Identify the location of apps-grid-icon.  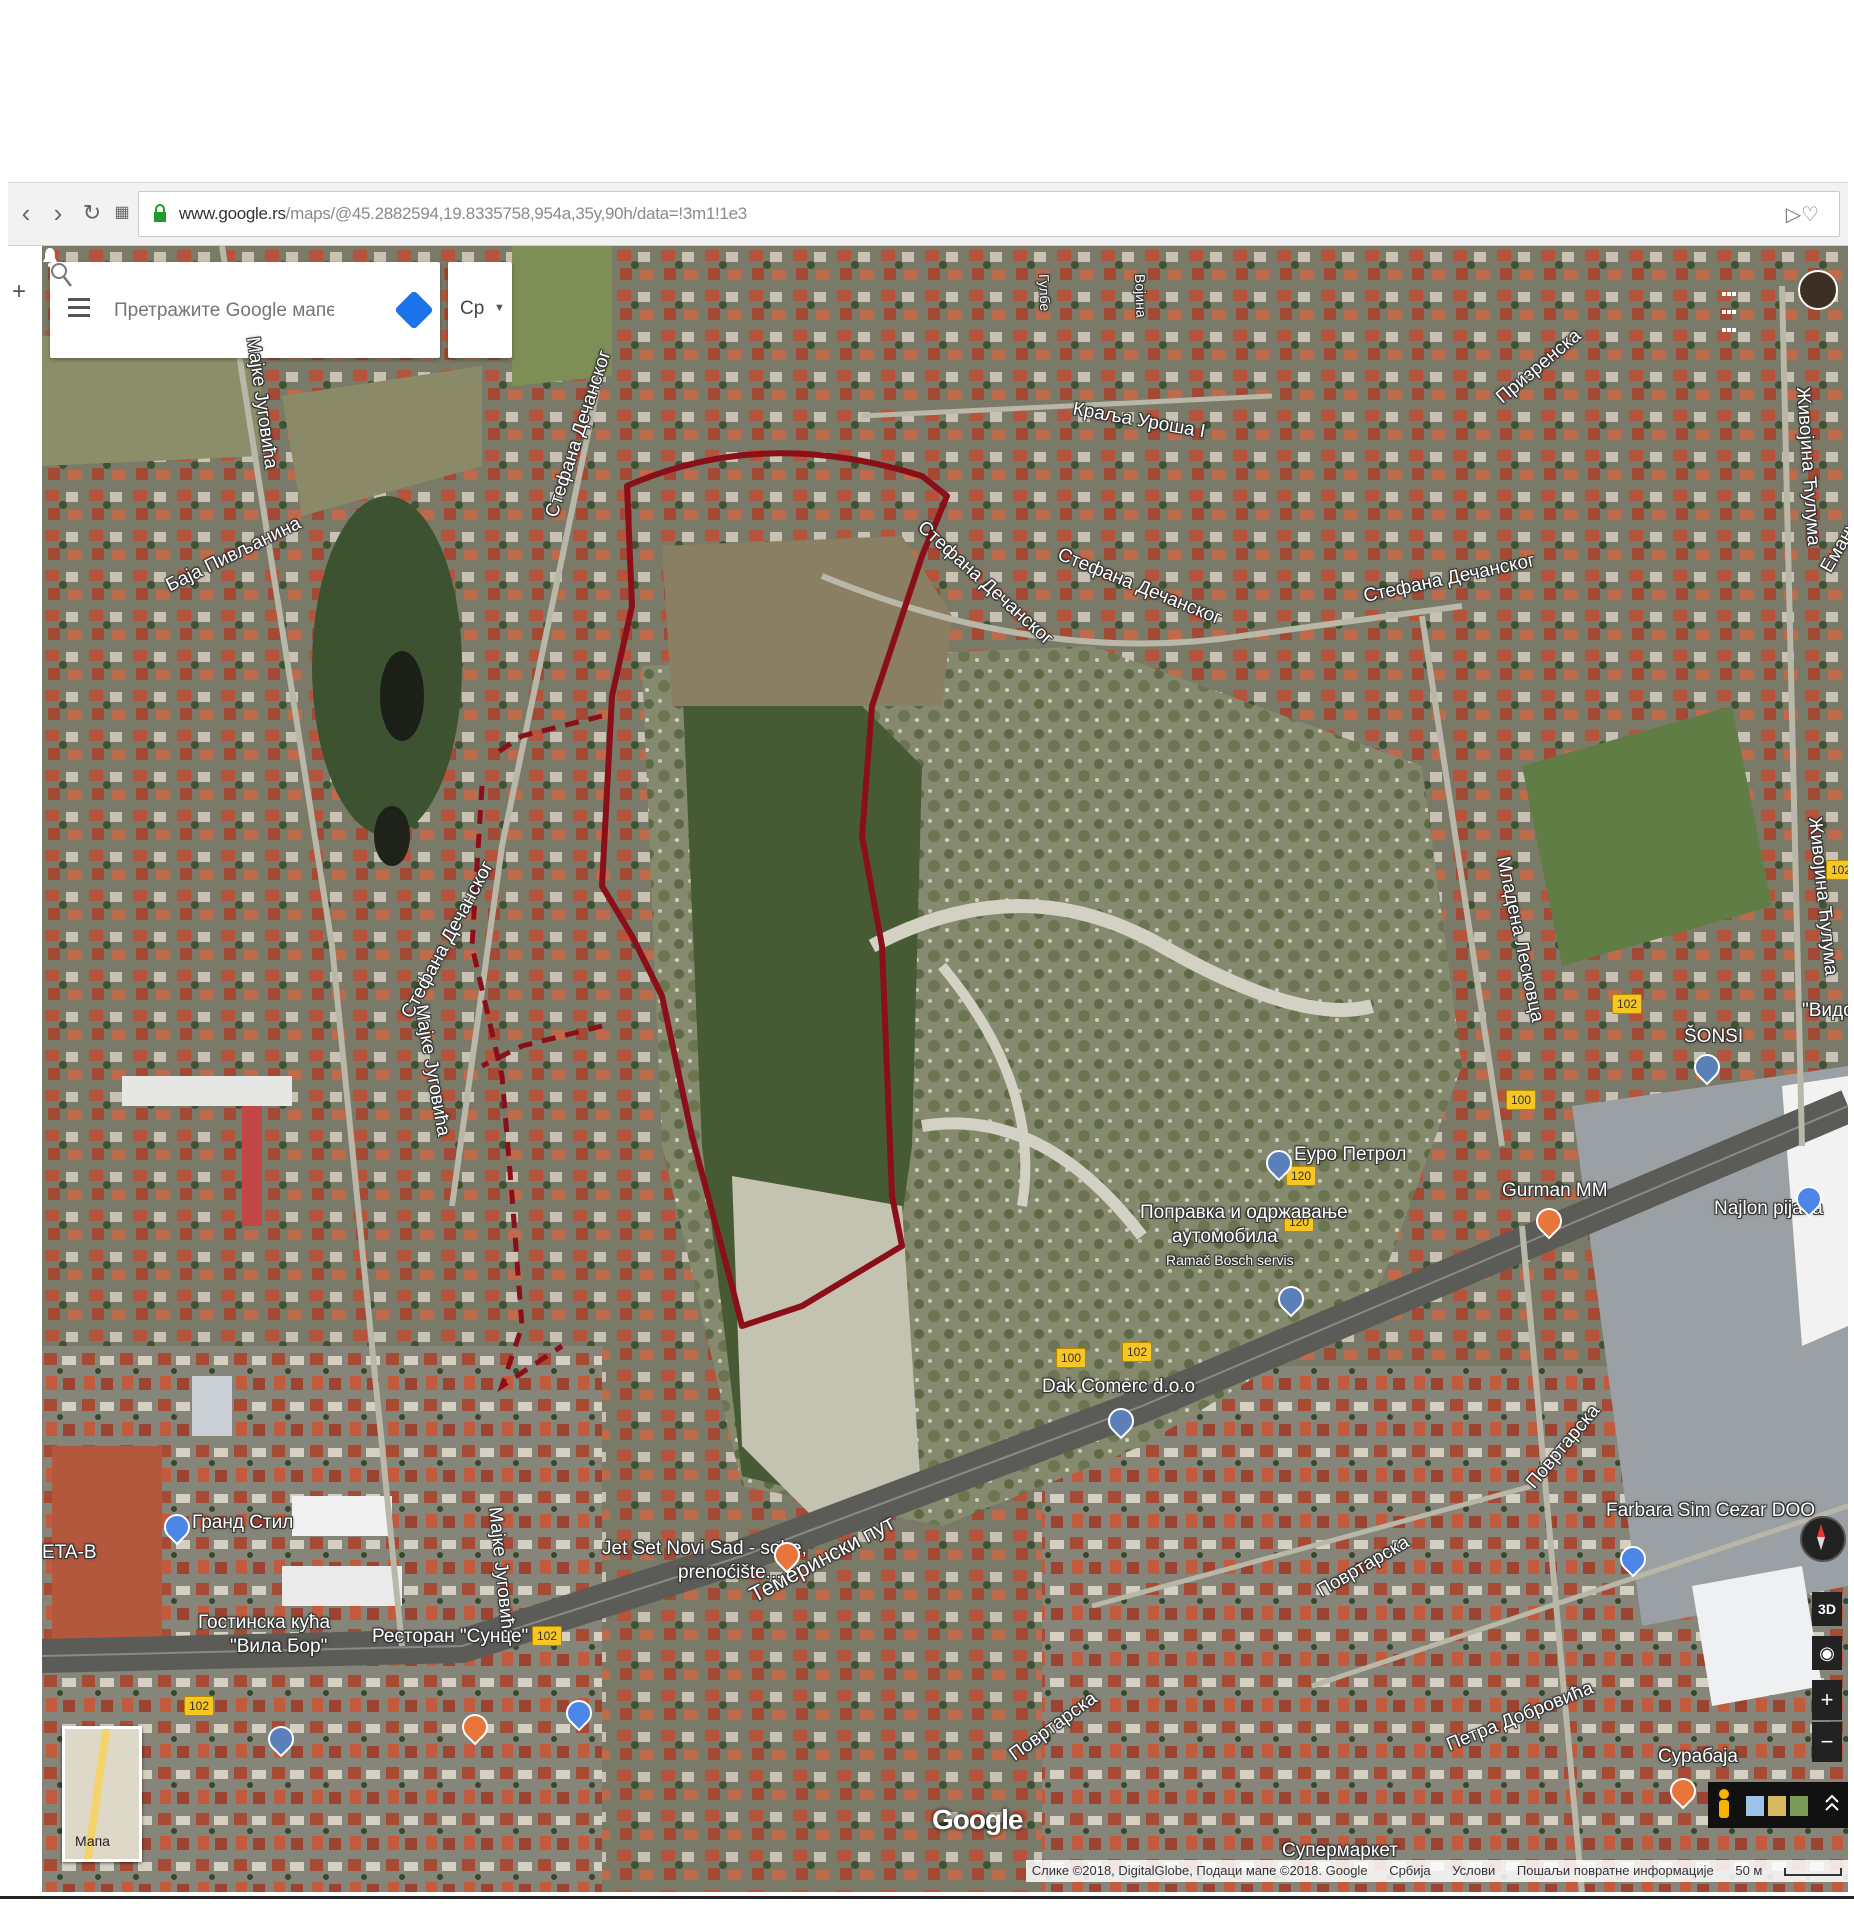
(1731, 308).